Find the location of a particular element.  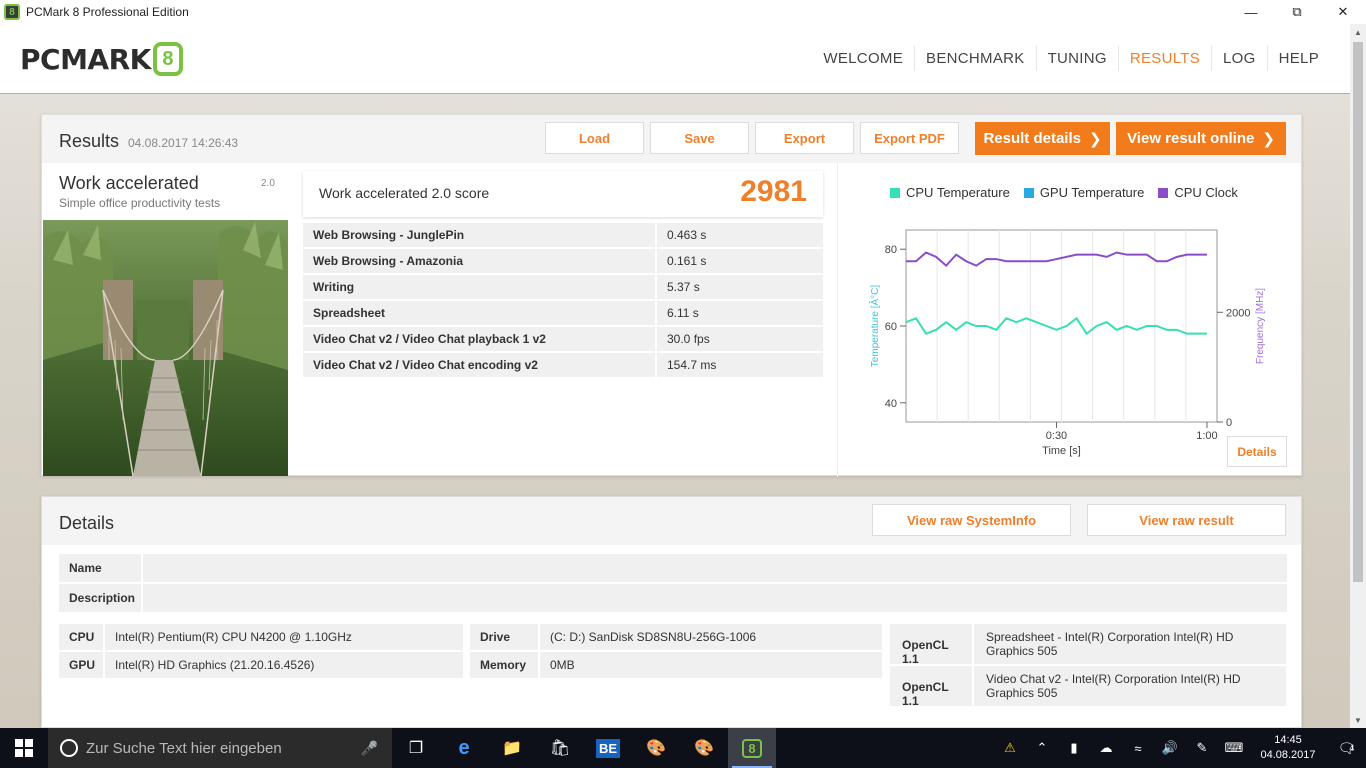

notification-count: 4 is located at coordinates (1352, 748).